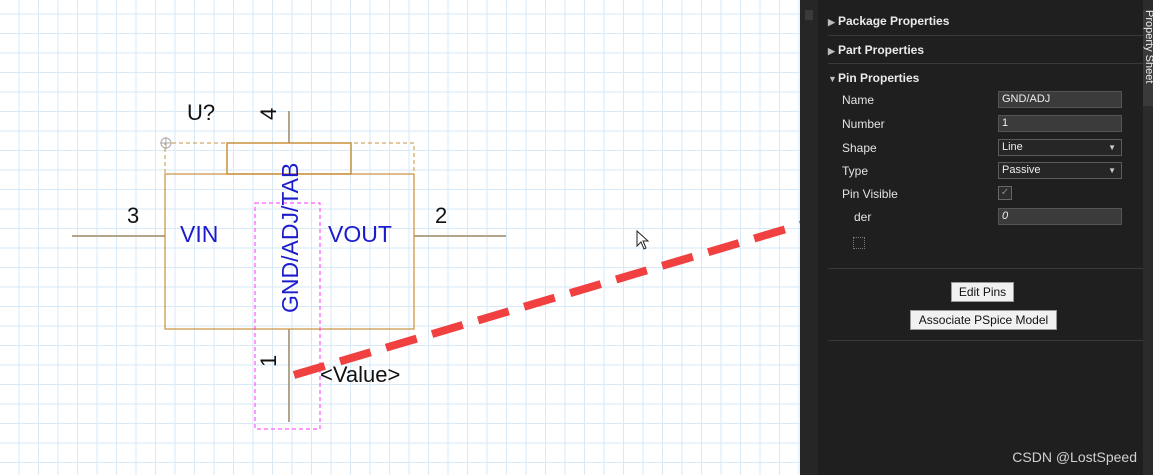 Image resolution: width=1153 pixels, height=475 pixels. What do you see at coordinates (863, 124) in the screenshot?
I see `number-label: Number` at bounding box center [863, 124].